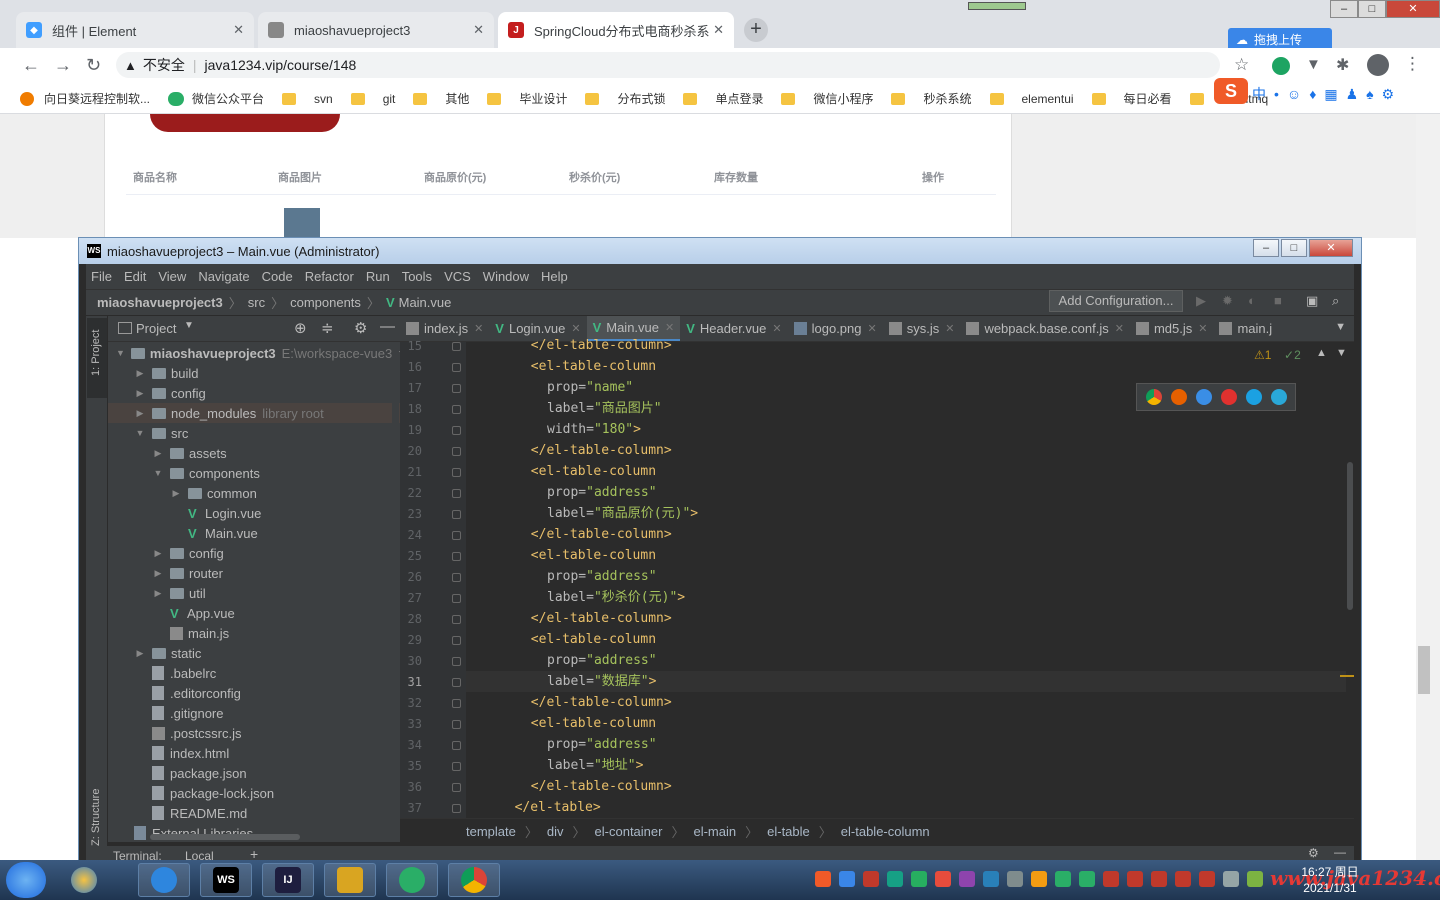 This screenshot has height=900, width=1440. Describe the element at coordinates (714, 831) in the screenshot. I see `crumb: el-main` at that location.